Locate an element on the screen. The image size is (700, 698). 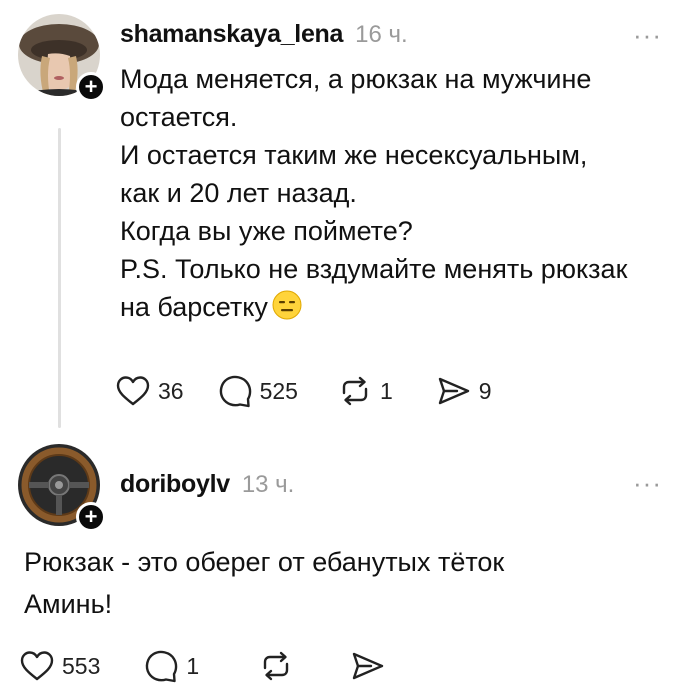
post-header: doriboylv 13 ч. is located at coordinates (207, 484).